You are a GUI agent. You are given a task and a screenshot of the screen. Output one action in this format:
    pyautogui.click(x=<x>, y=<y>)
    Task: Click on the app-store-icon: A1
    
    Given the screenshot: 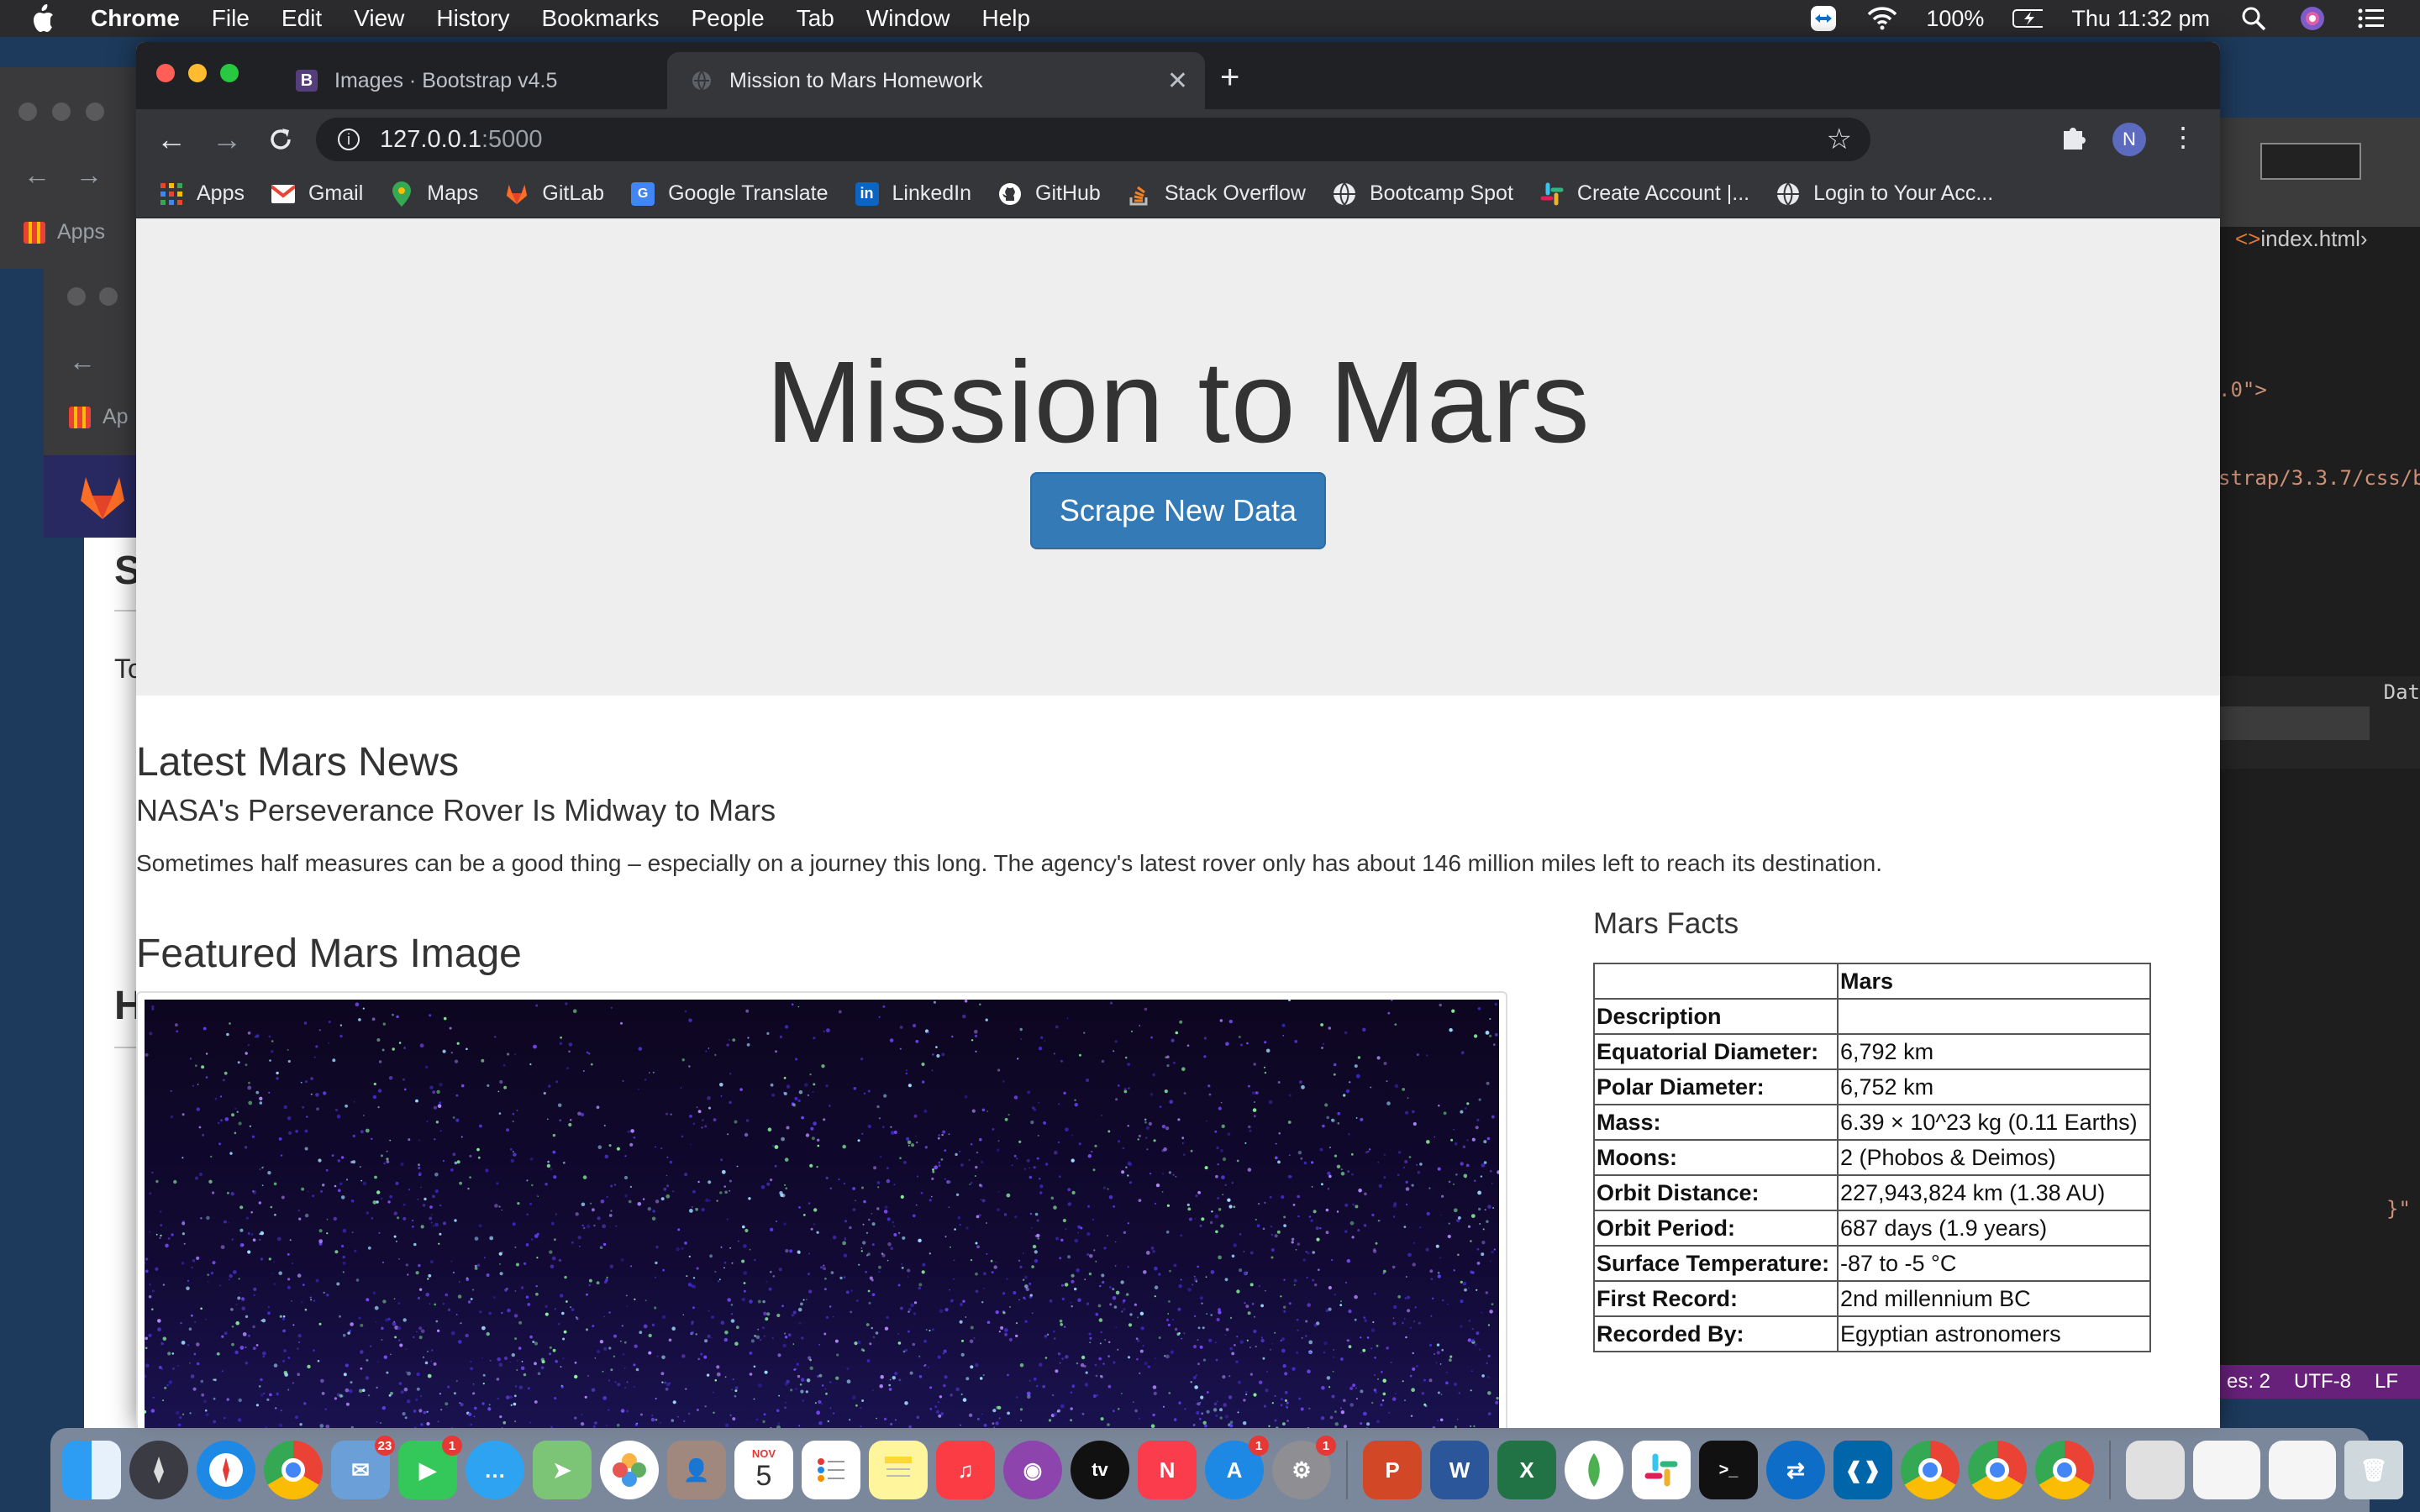 What is the action you would take?
    pyautogui.click(x=1237, y=1467)
    